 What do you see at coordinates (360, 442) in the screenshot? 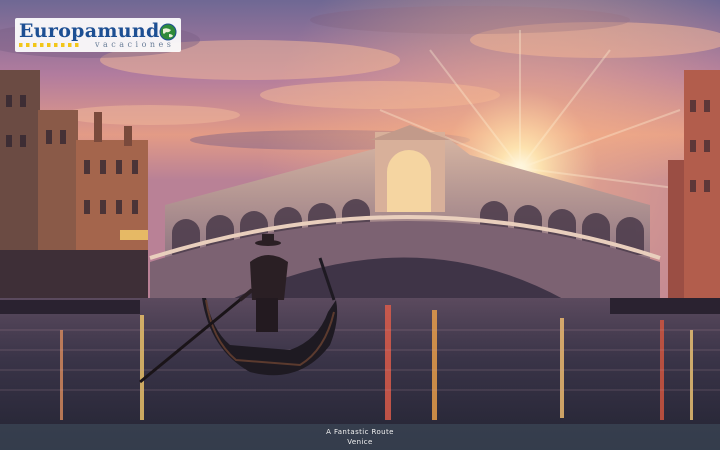
I see `caption-location: Venice` at bounding box center [360, 442].